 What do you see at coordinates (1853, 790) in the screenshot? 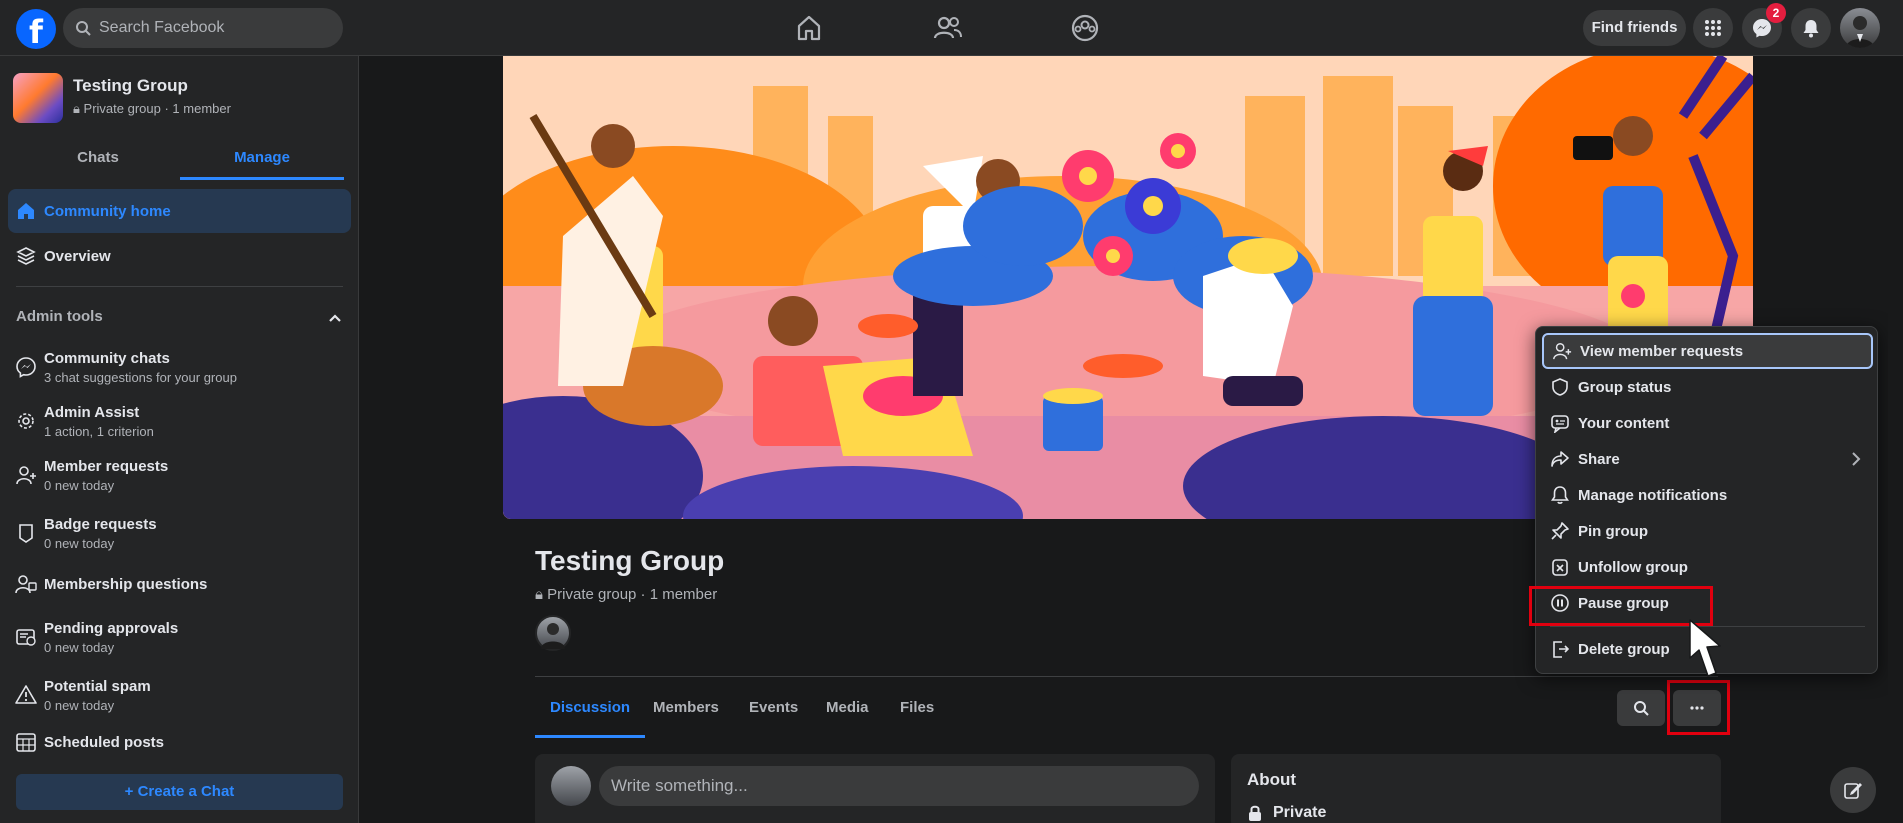
I see `new-message-button` at bounding box center [1853, 790].